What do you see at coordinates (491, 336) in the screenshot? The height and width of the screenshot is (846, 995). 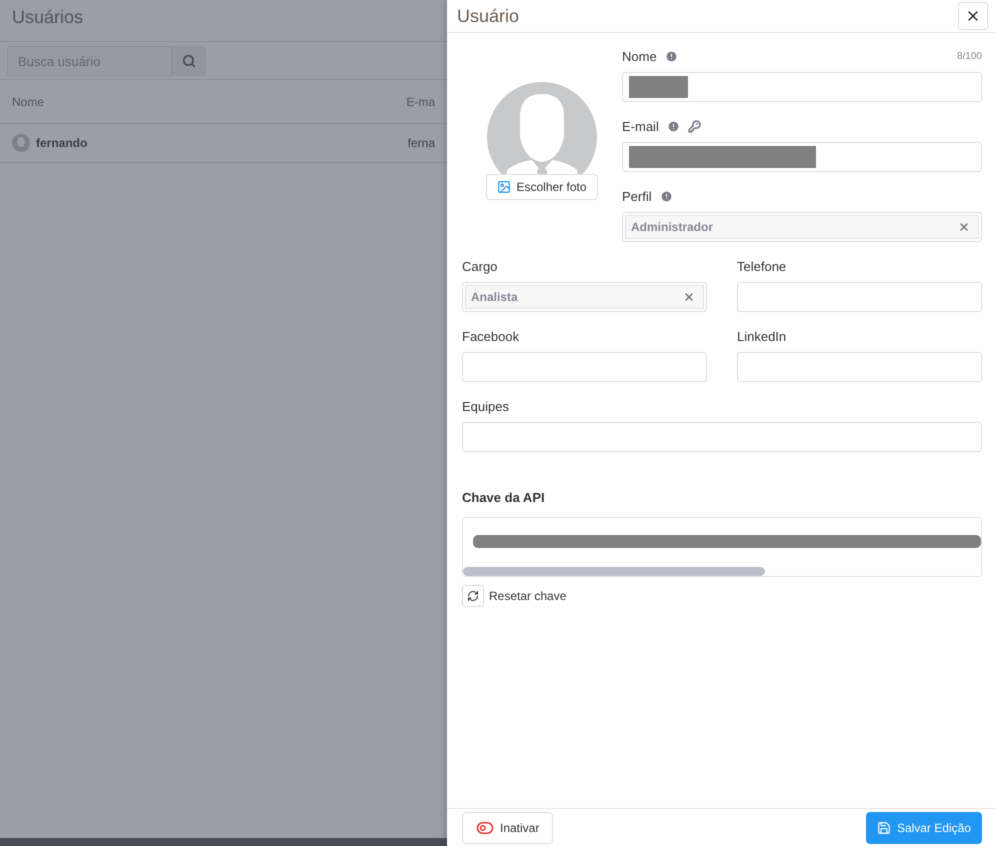 I see `field-label: Facebook` at bounding box center [491, 336].